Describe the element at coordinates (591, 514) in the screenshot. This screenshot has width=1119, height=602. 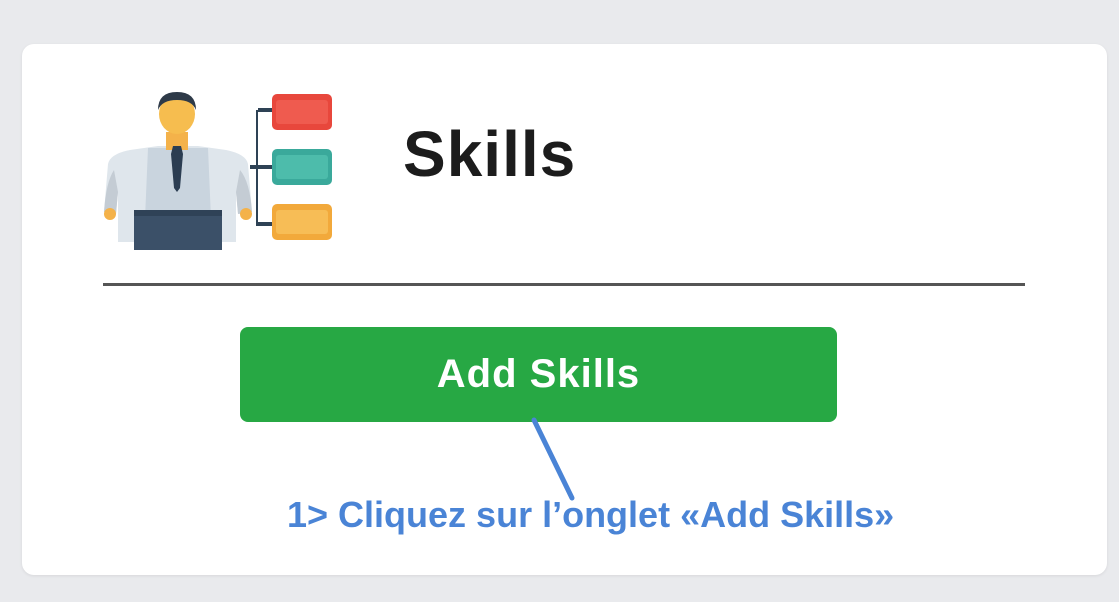
I see `annotation-text: 1> Cliquez sur l’onglet «Add Skills»` at that location.